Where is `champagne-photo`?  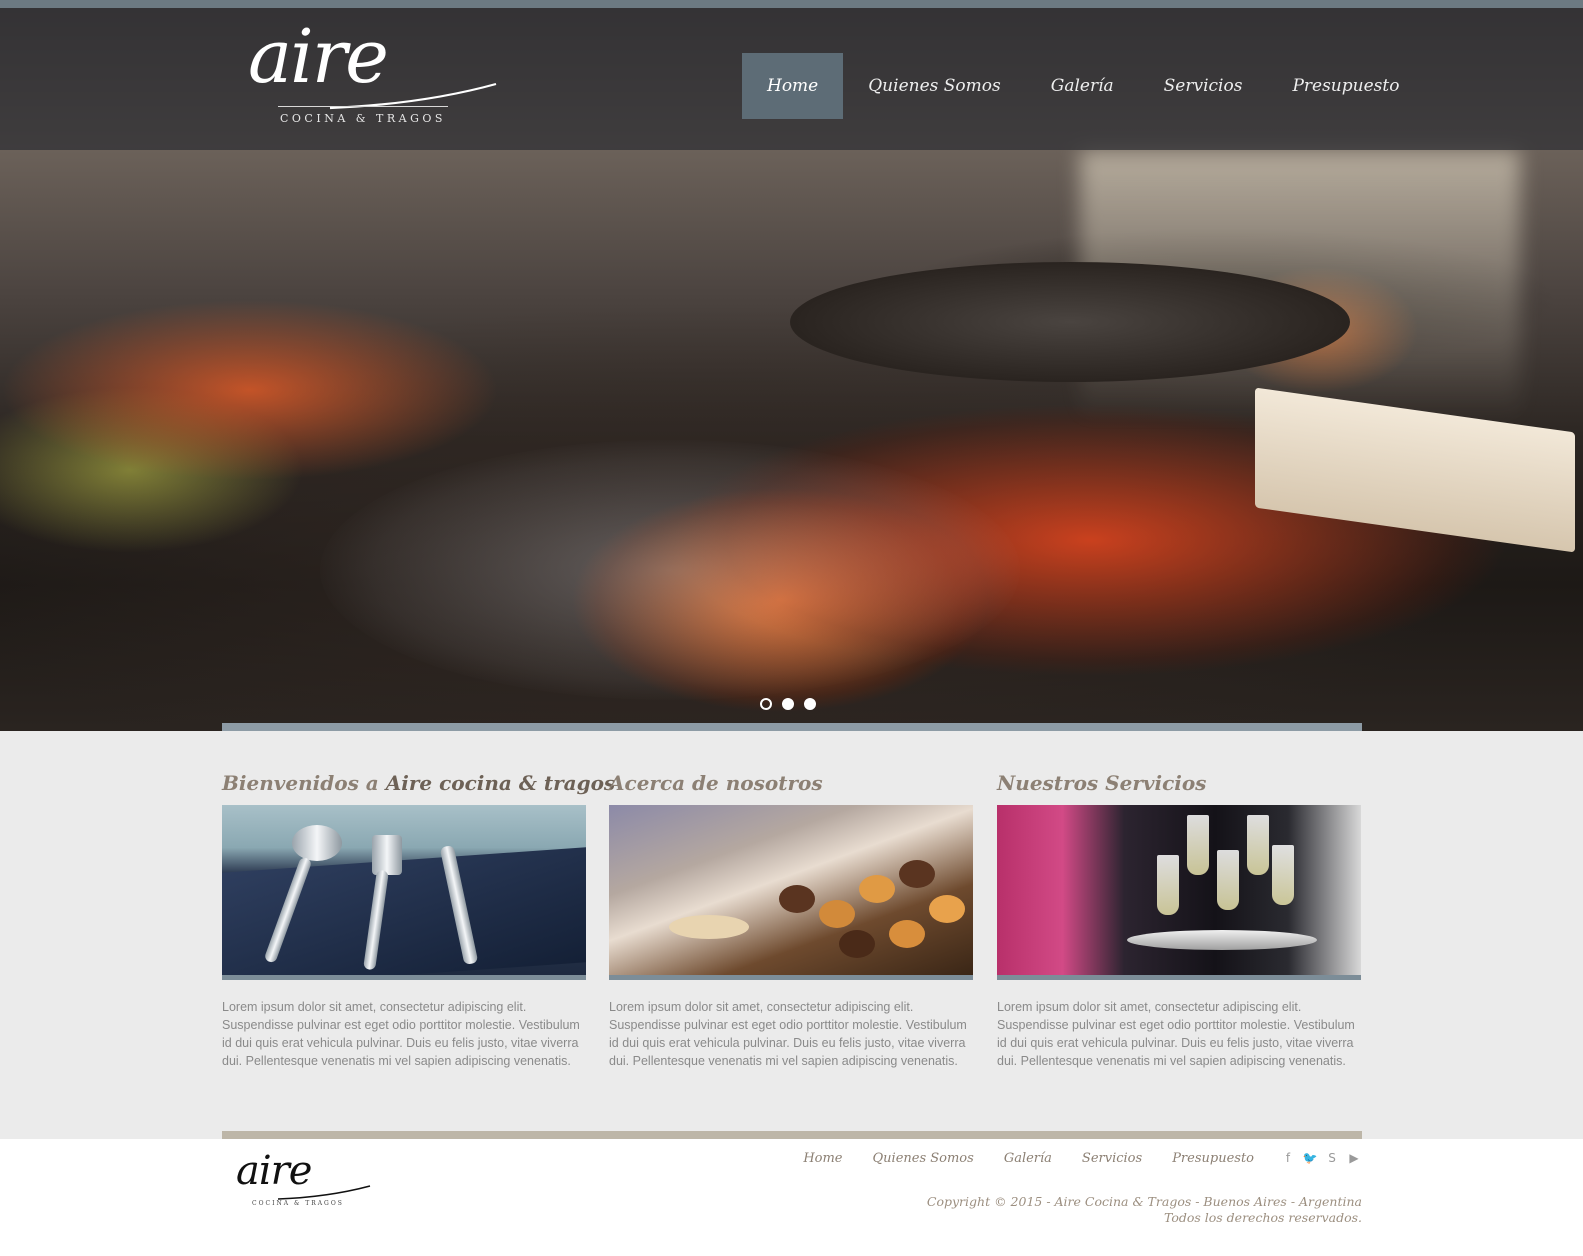
champagne-photo is located at coordinates (1179, 890).